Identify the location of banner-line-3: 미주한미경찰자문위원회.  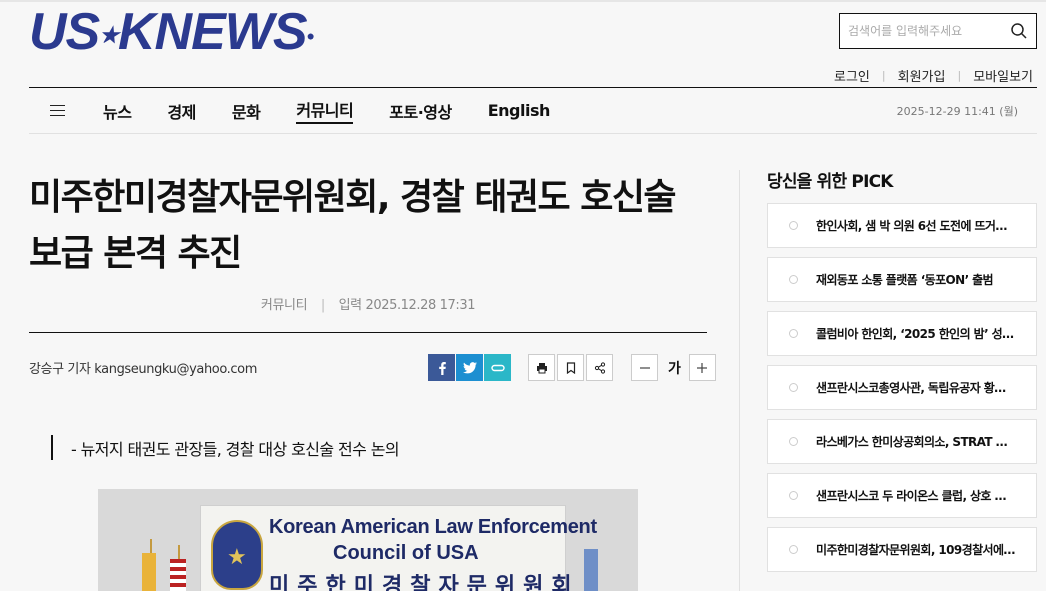
(424, 582).